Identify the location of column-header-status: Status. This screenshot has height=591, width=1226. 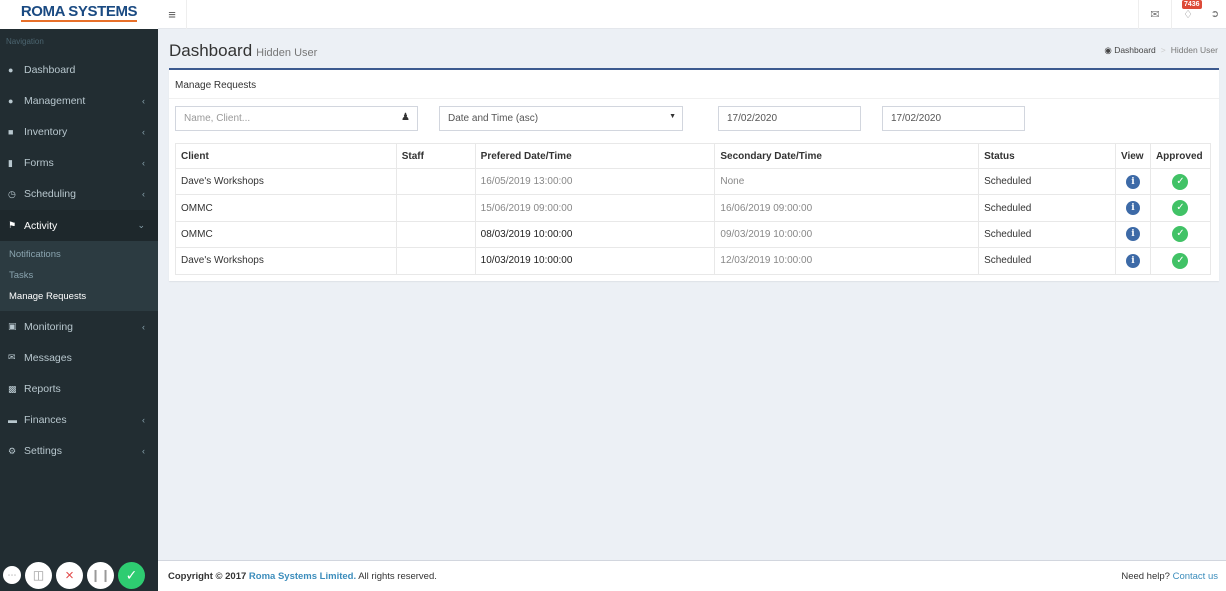
(1047, 156).